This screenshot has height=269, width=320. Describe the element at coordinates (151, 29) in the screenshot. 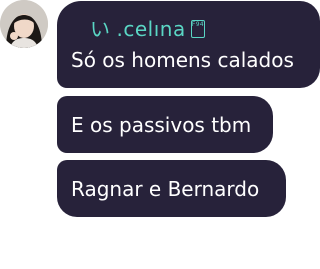

I see `sender-name-text: .celına` at that location.